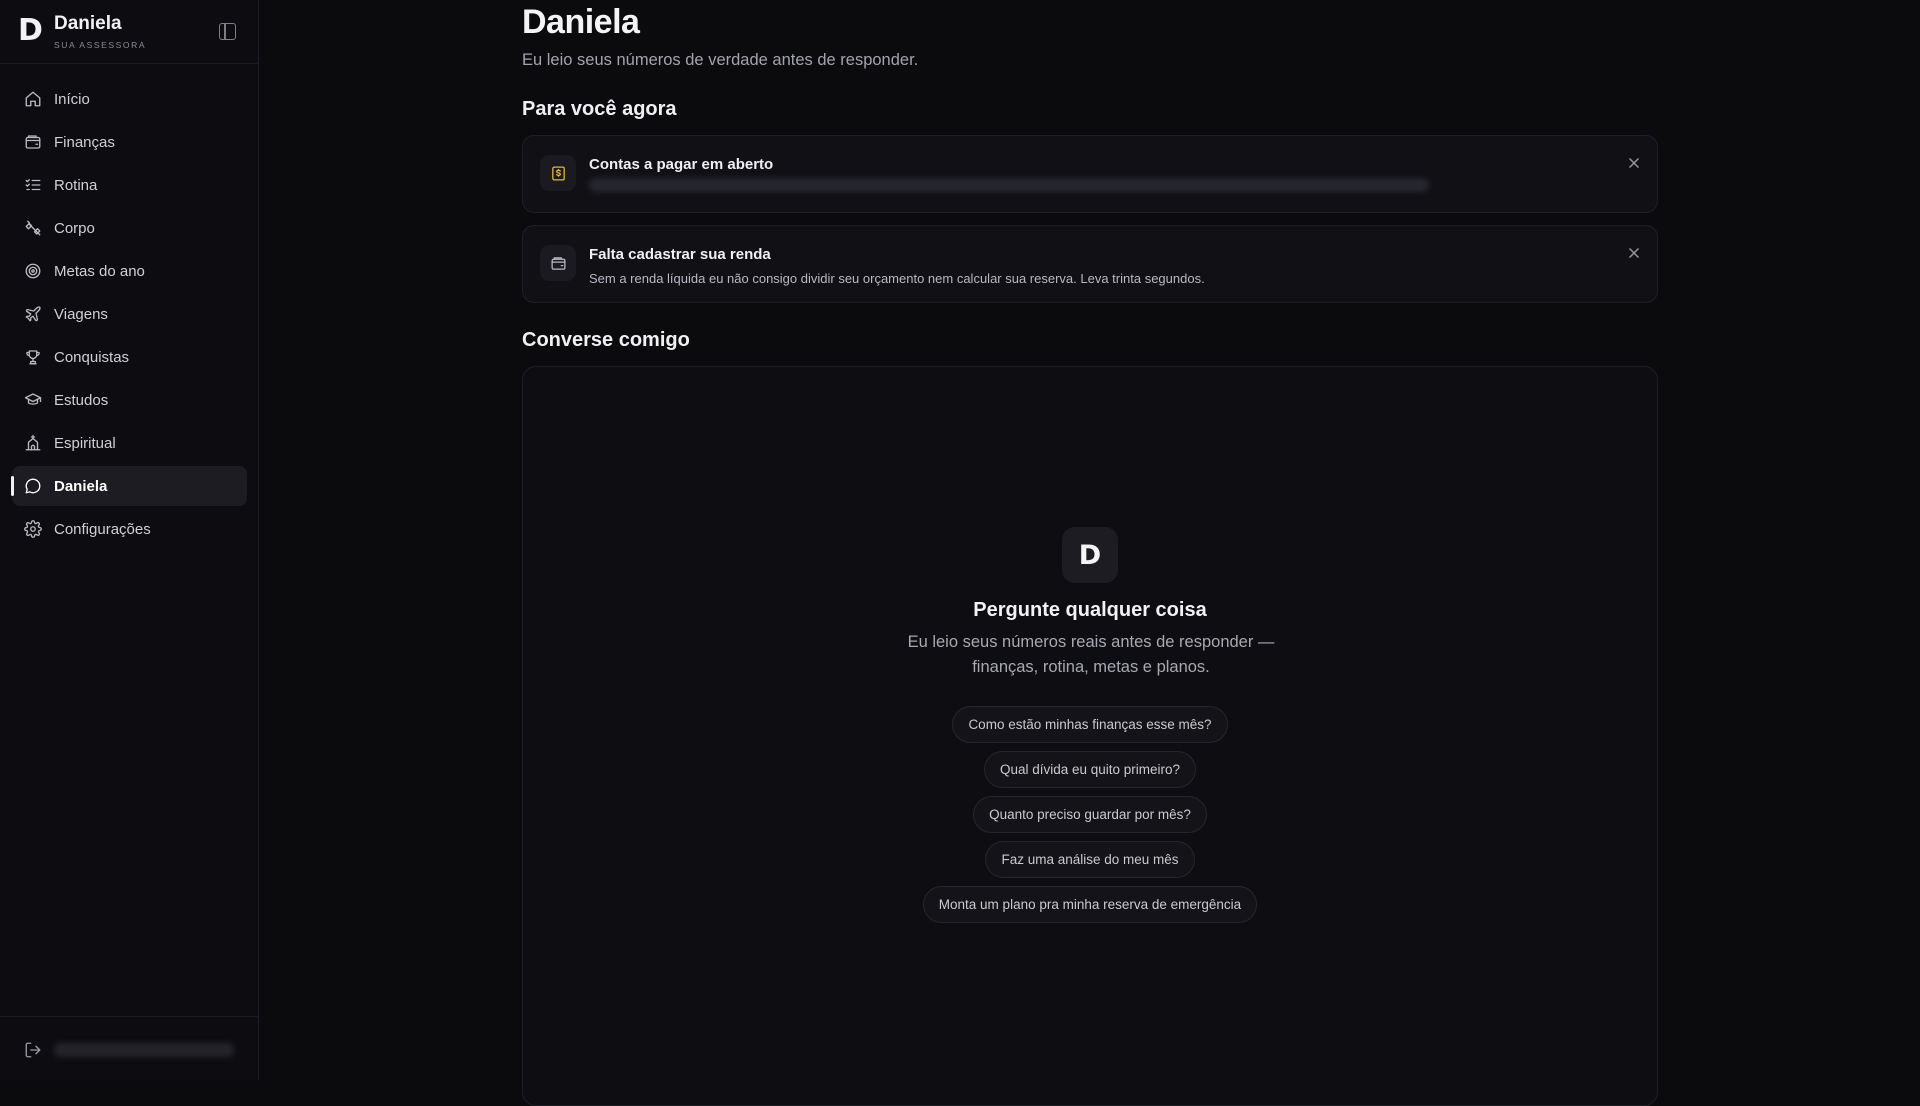  I want to click on logout-icon, so click(33, 1050).